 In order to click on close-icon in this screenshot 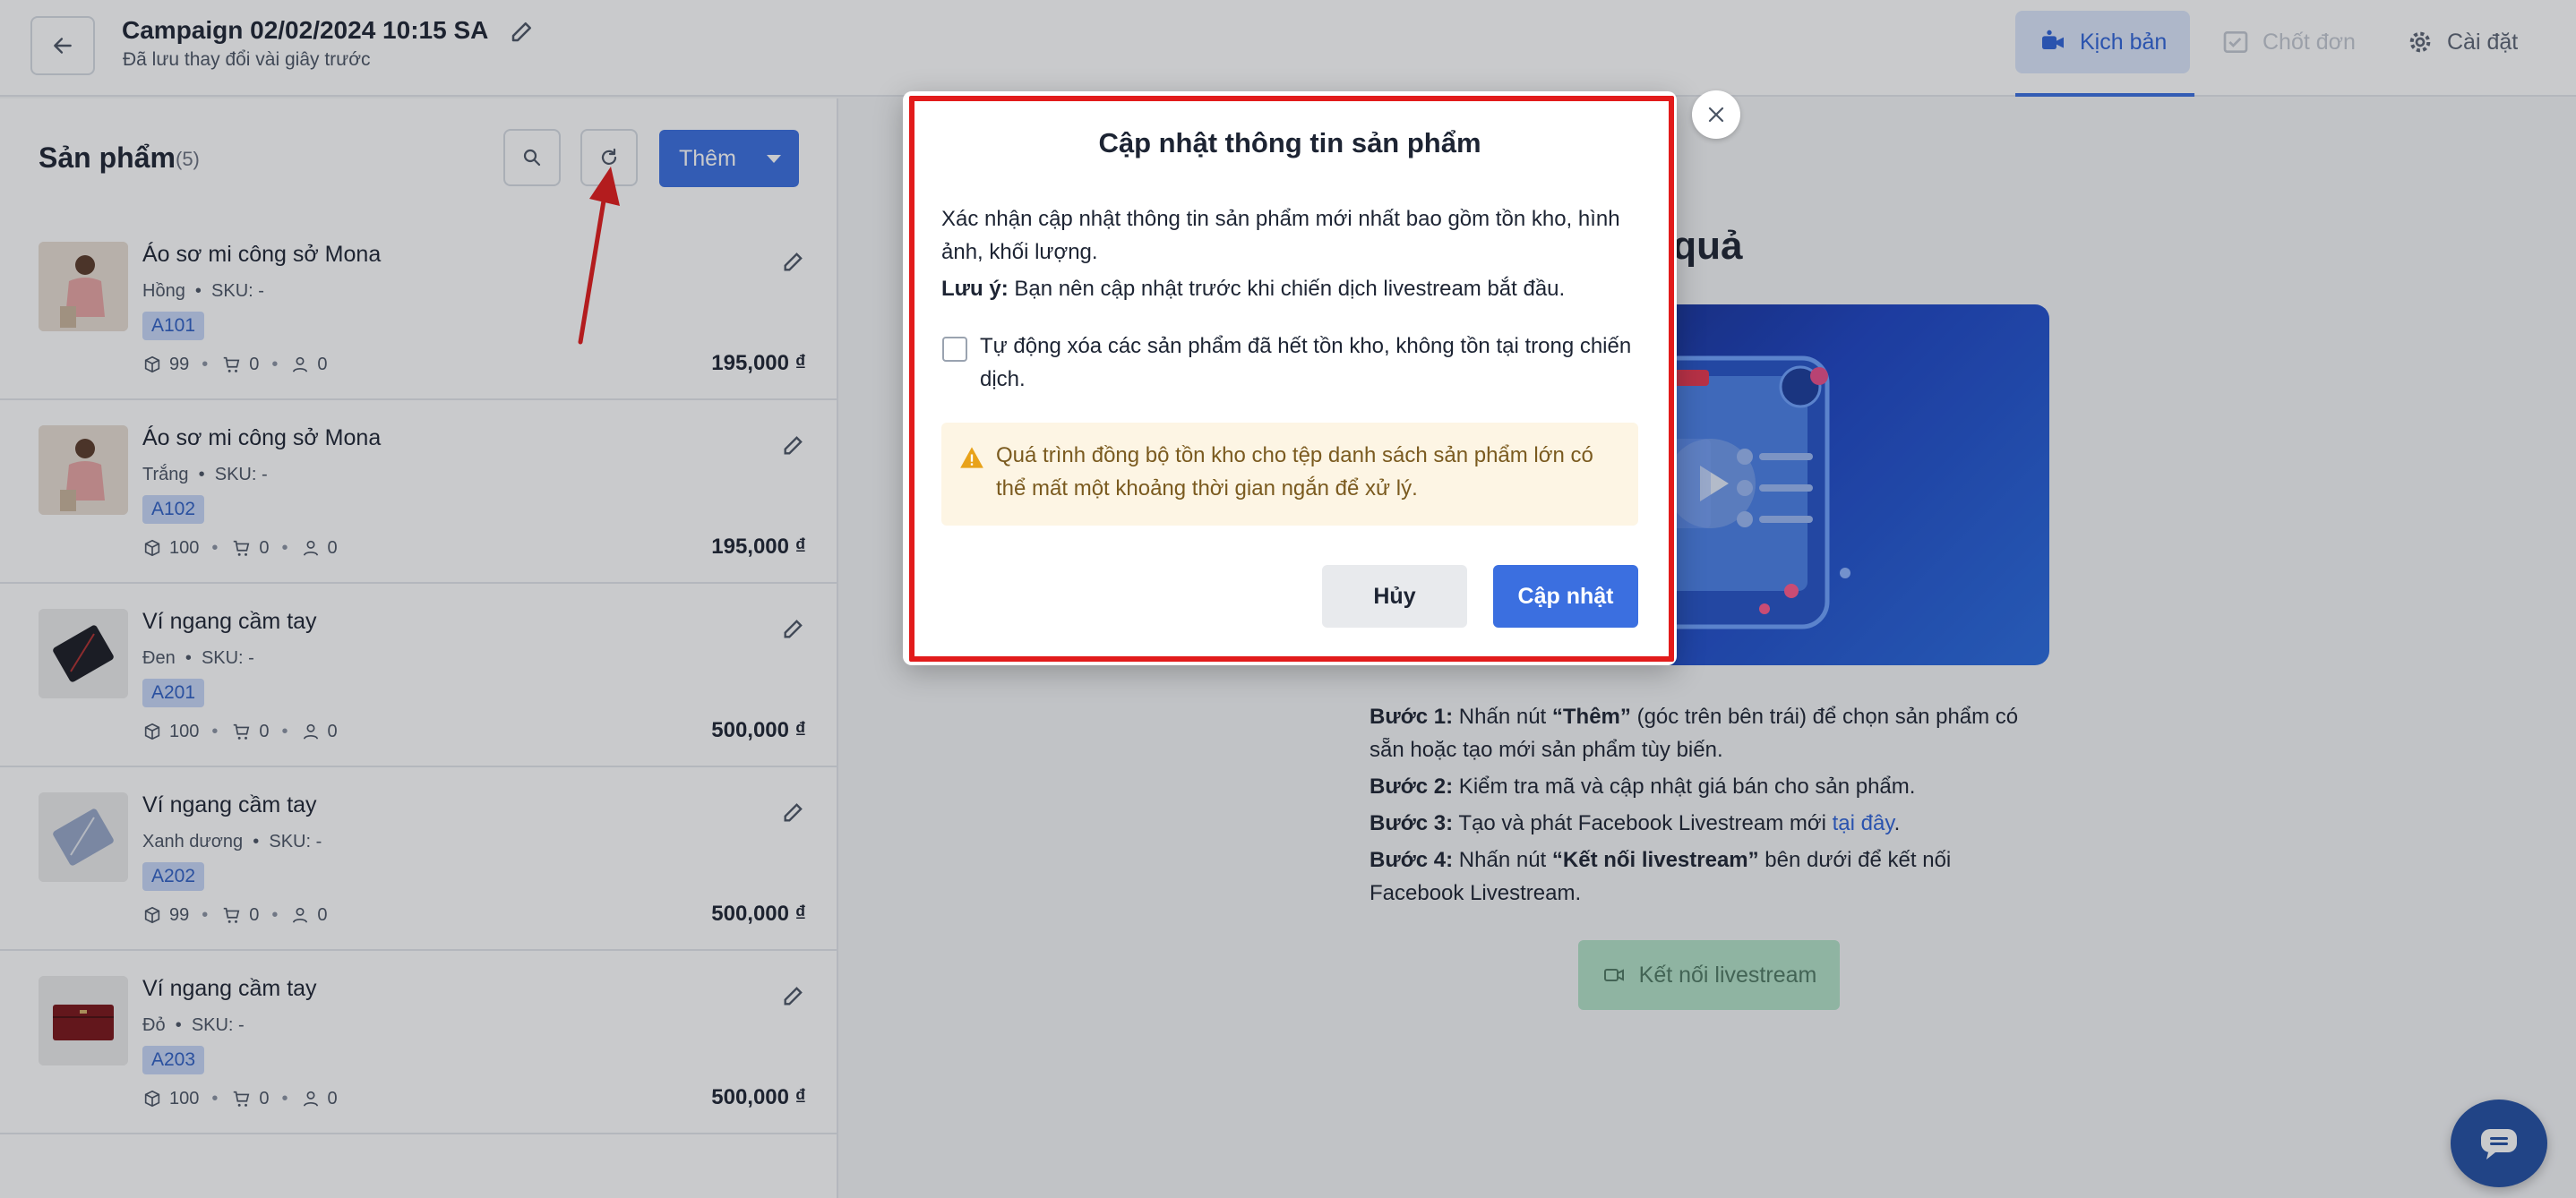, I will do `click(1716, 115)`.